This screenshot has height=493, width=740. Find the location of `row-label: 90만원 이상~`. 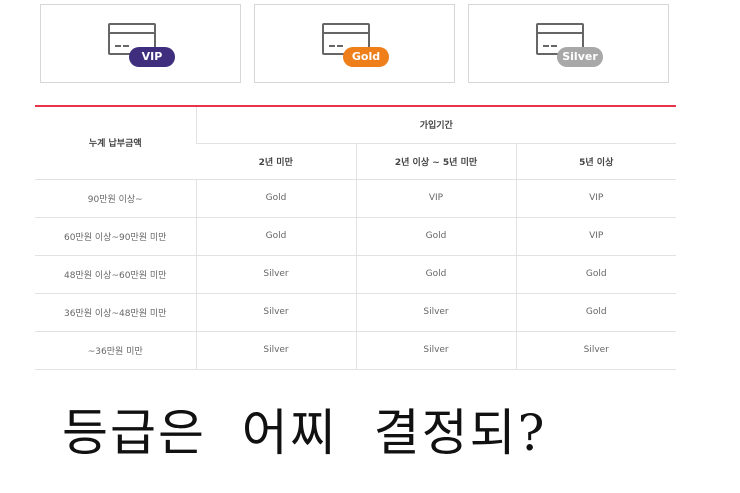

row-label: 90만원 이상~ is located at coordinates (115, 198).